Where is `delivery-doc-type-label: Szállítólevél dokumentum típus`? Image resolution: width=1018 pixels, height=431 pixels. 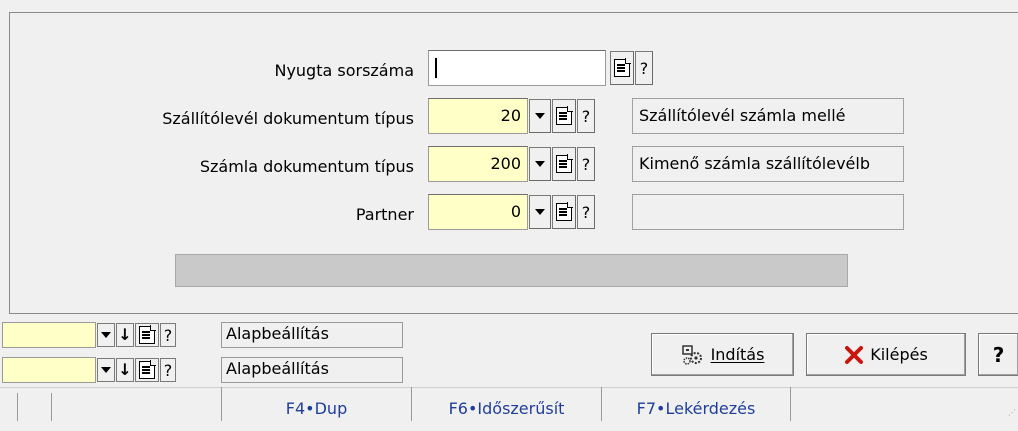 delivery-doc-type-label: Szállítólevél dokumentum típus is located at coordinates (288, 118).